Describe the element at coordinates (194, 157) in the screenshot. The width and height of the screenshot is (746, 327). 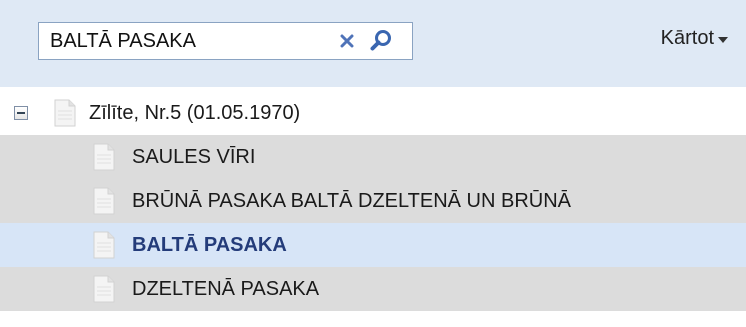
I see `tree-item-label: SAULES VĪRI` at that location.